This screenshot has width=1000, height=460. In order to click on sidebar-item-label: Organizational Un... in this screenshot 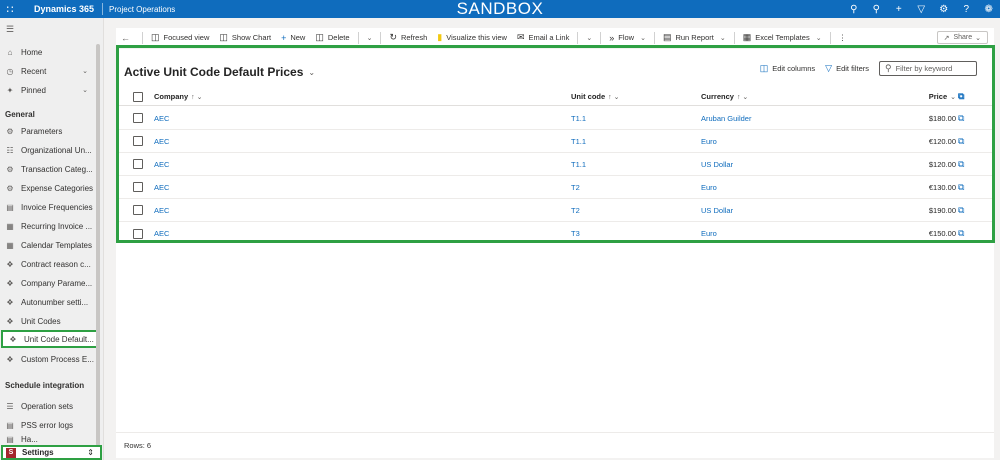, I will do `click(56, 150)`.